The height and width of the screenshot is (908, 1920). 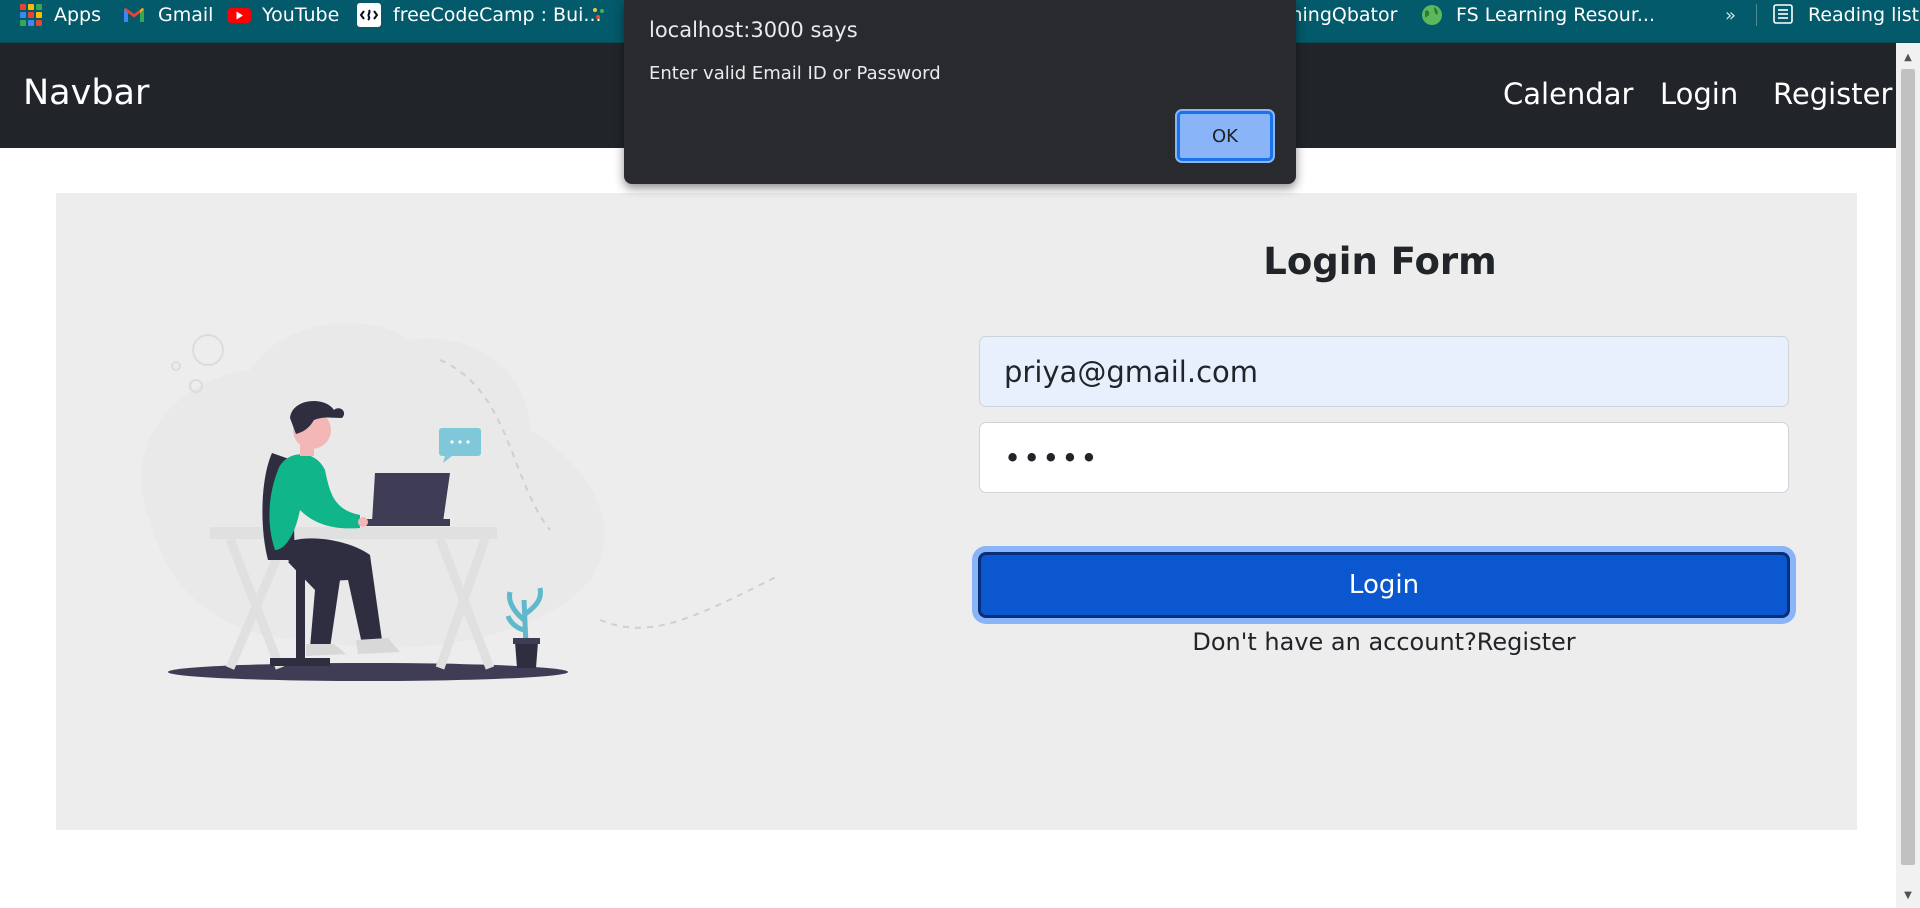 I want to click on password-value: •••••, so click(x=1052, y=457).